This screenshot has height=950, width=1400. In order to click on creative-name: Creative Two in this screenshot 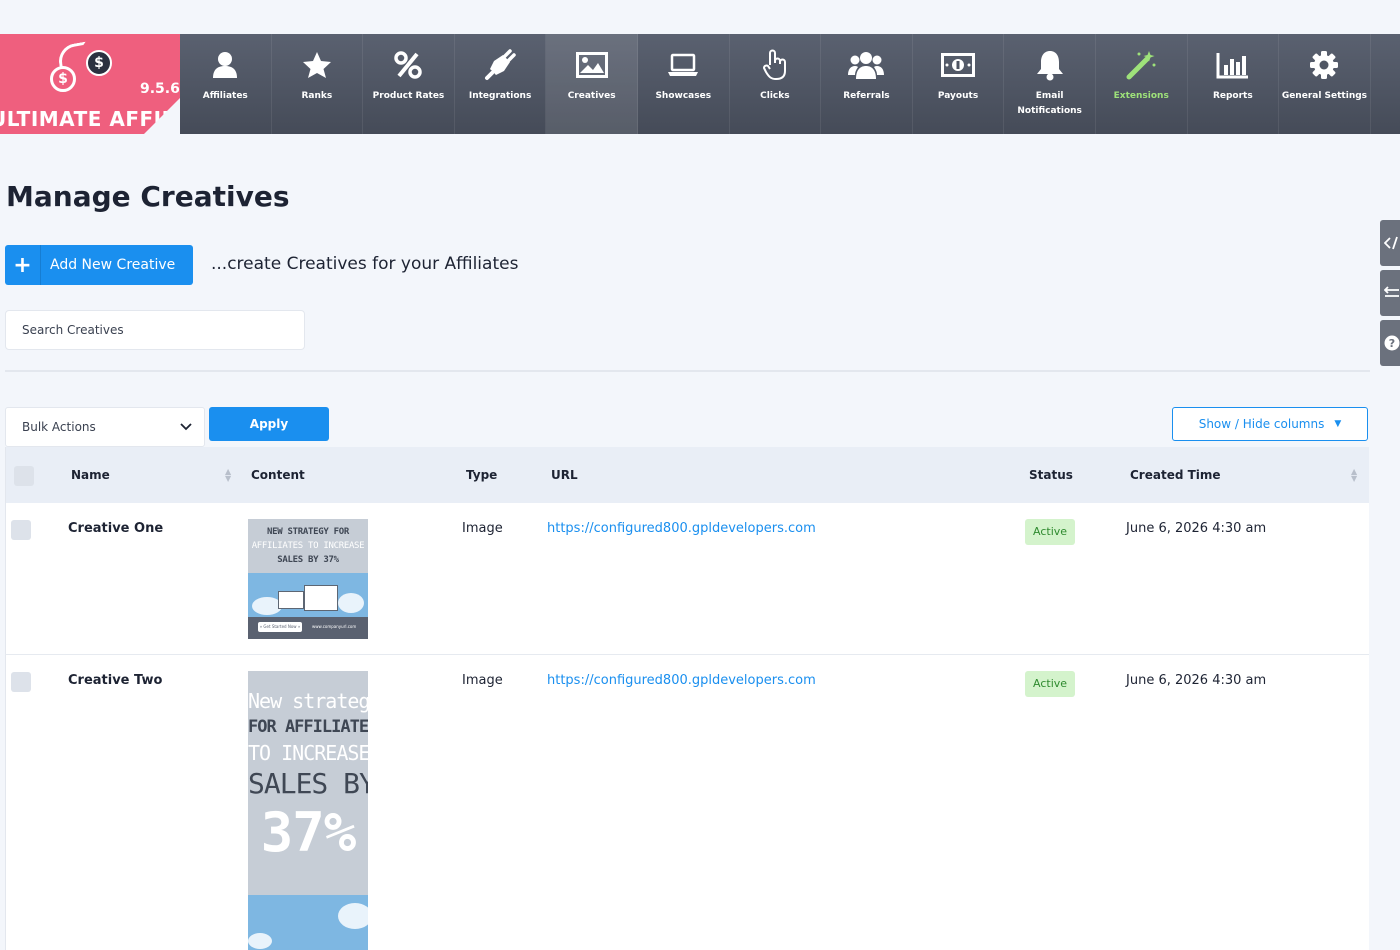, I will do `click(115, 680)`.